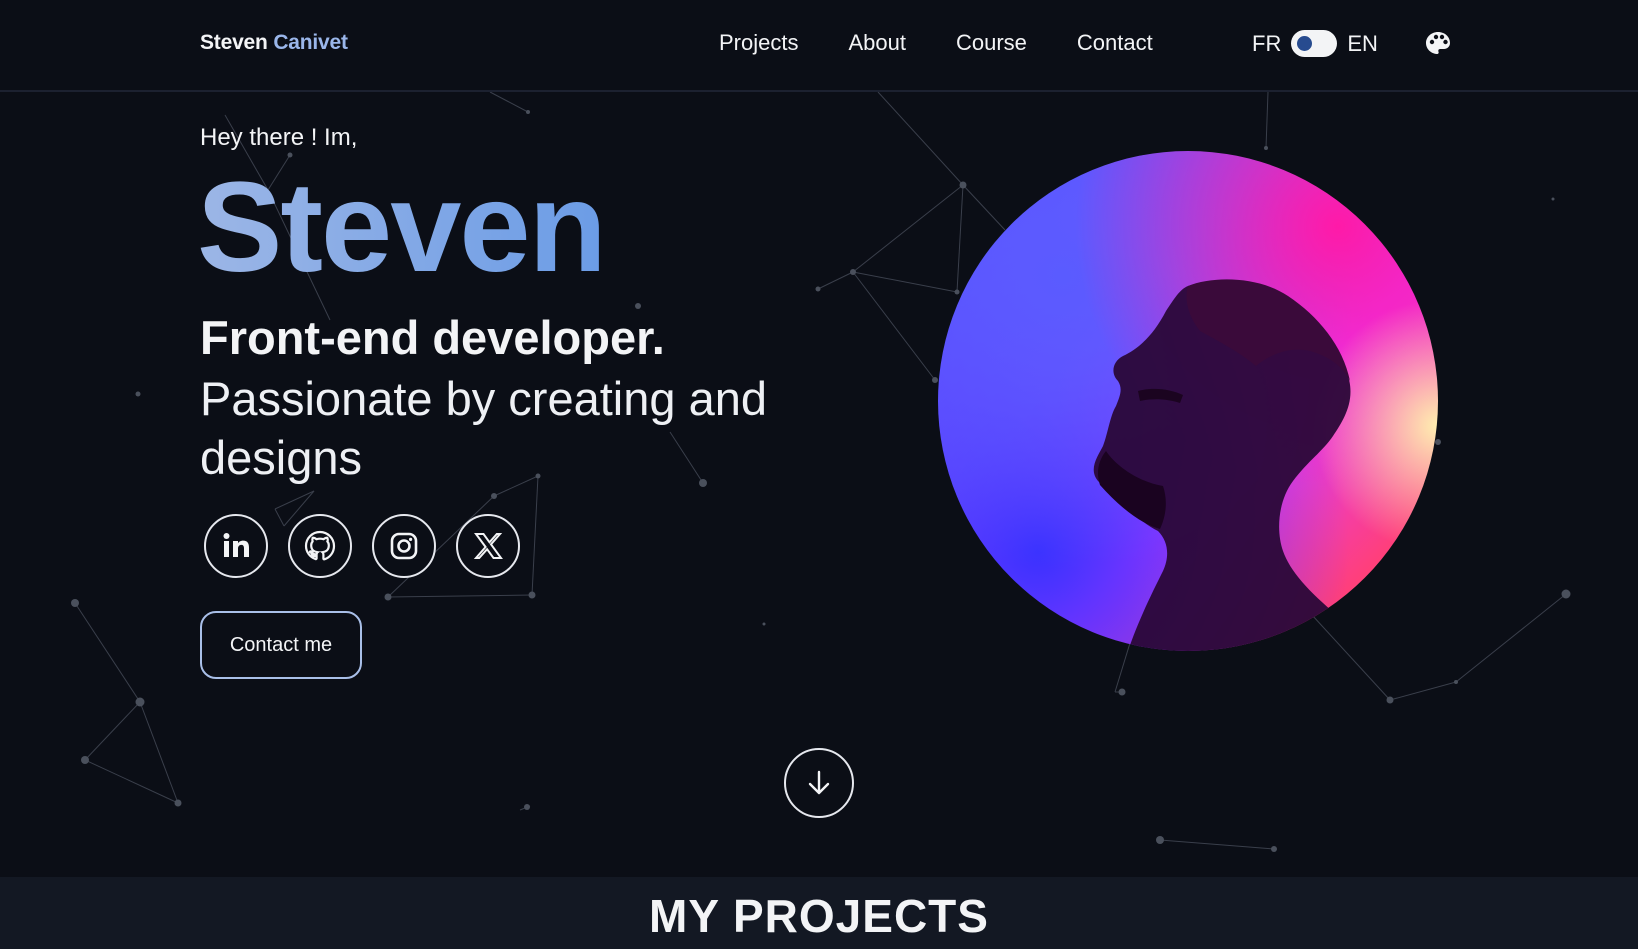  I want to click on main-nav: Projects About Course Contact, so click(961, 43).